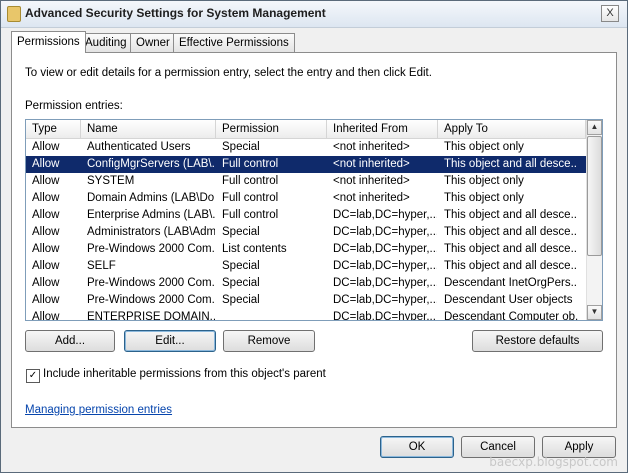 The width and height of the screenshot is (628, 473). What do you see at coordinates (271, 314) in the screenshot?
I see `cell-permission` at bounding box center [271, 314].